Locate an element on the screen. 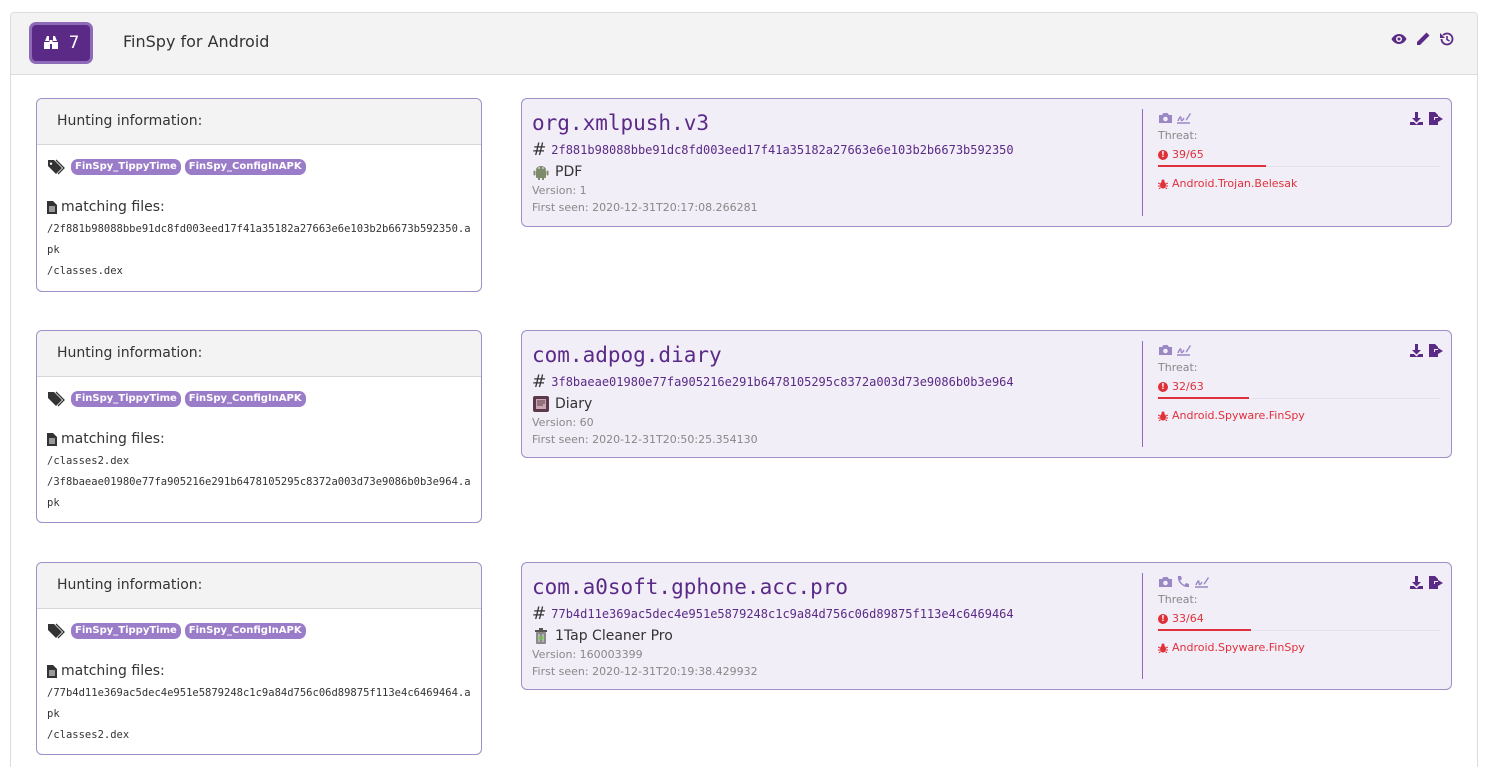 The height and width of the screenshot is (767, 1488). package-name: com.adpog.diary is located at coordinates (832, 355).